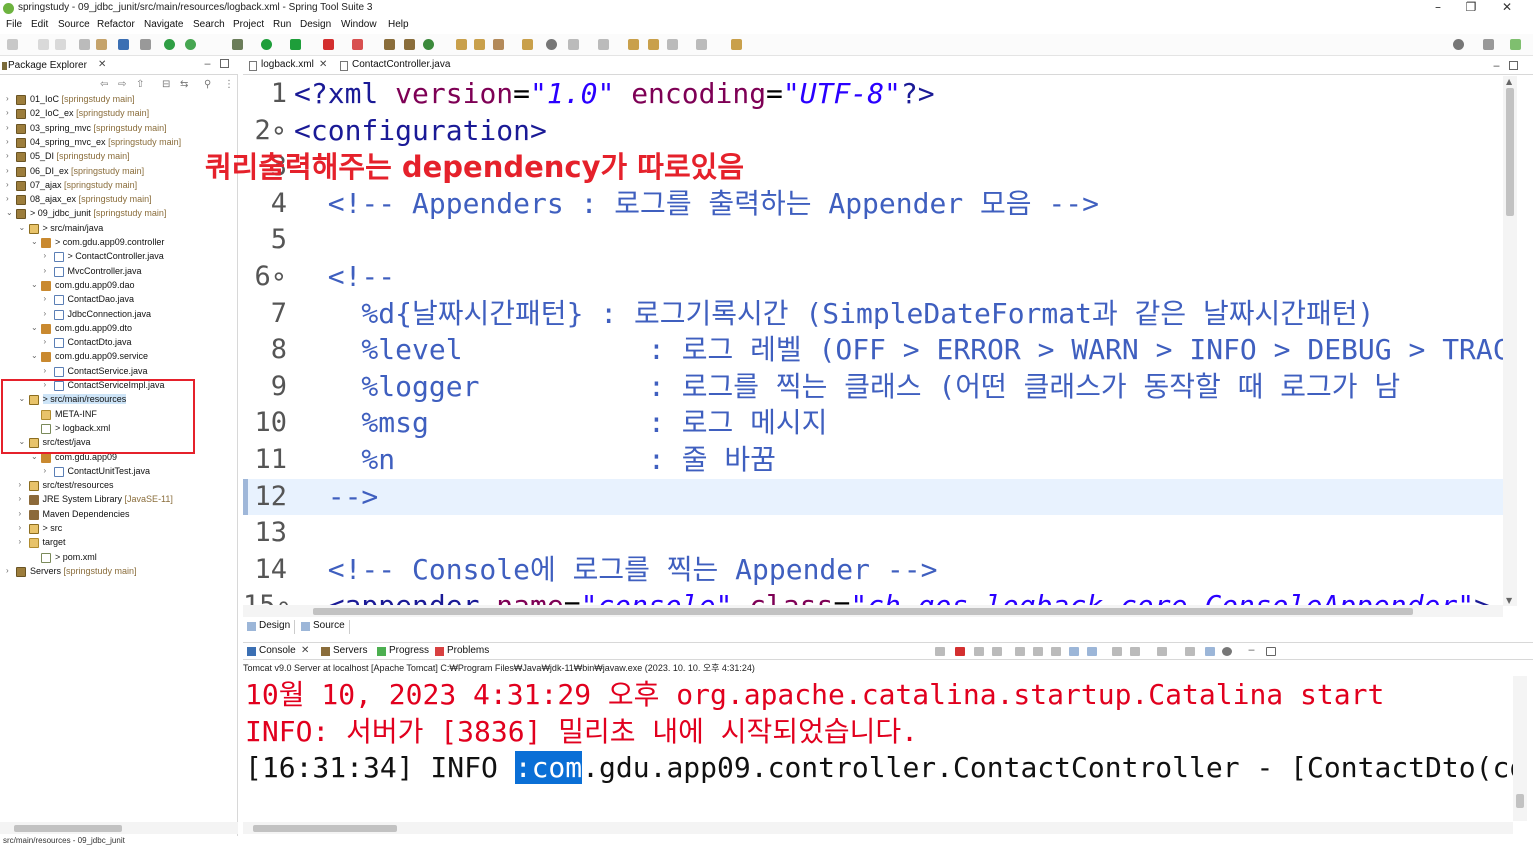 This screenshot has width=1533, height=845. What do you see at coordinates (122, 572) in the screenshot?
I see `tree-item: › Servers [springstudy main]` at bounding box center [122, 572].